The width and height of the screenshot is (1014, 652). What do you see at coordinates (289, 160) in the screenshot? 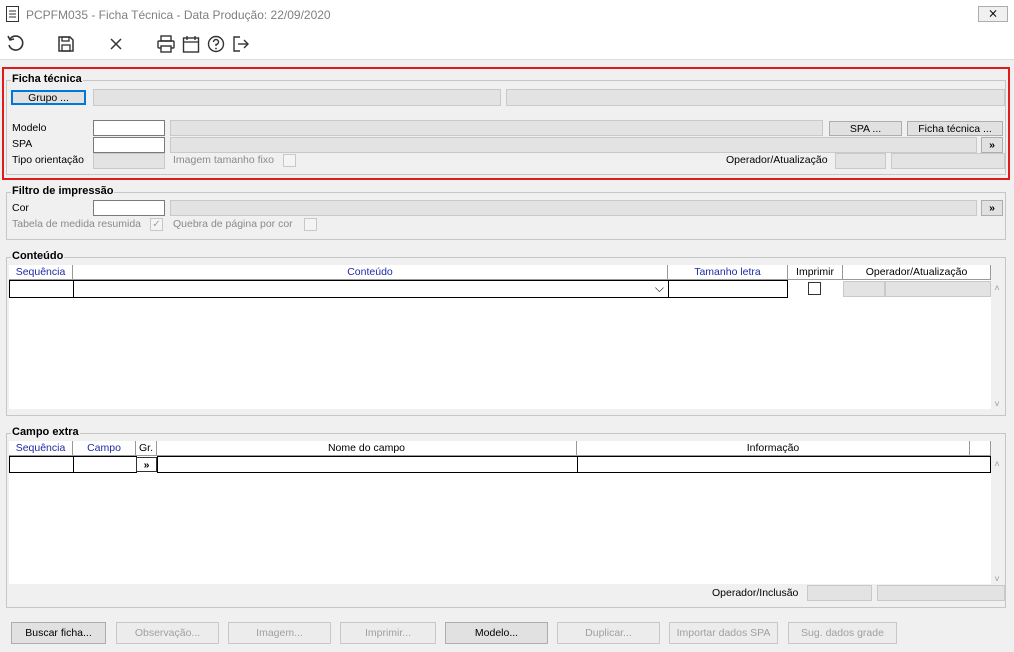
I see `imagem-tamanho-fixo-checkbox` at bounding box center [289, 160].